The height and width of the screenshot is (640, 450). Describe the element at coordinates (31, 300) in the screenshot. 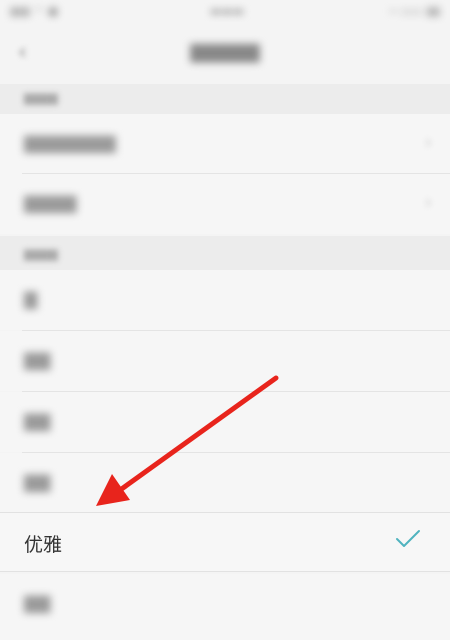

I see `option-label: ▇` at that location.